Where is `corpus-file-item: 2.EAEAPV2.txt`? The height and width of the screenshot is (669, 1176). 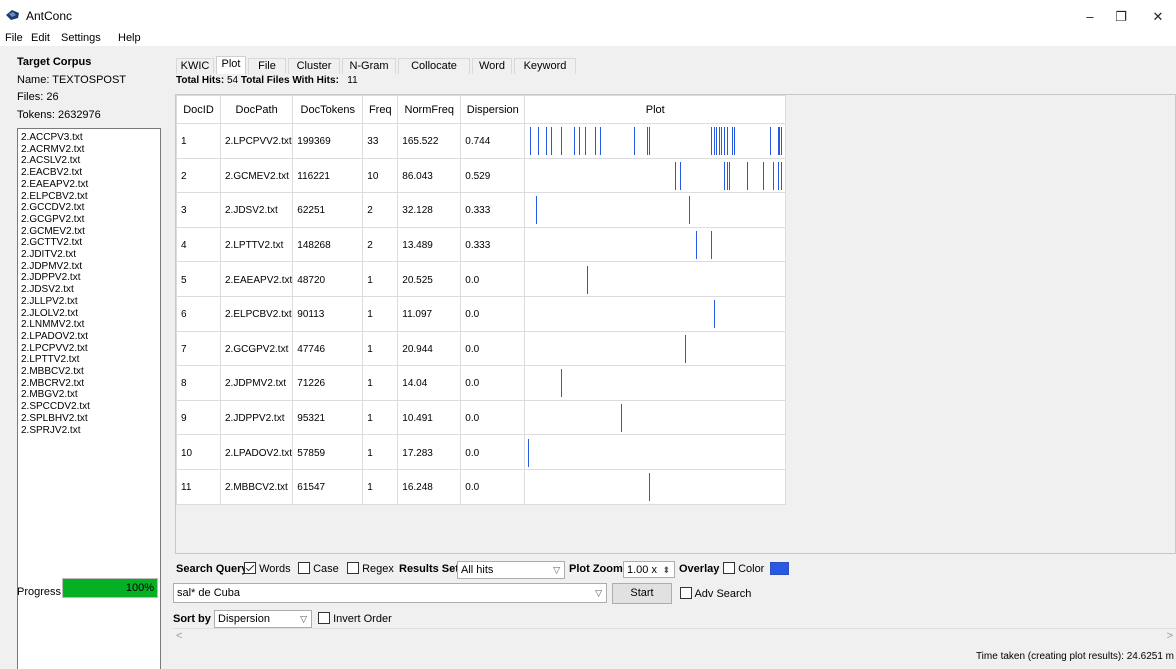
corpus-file-item: 2.EAEAPV2.txt is located at coordinates (90, 185).